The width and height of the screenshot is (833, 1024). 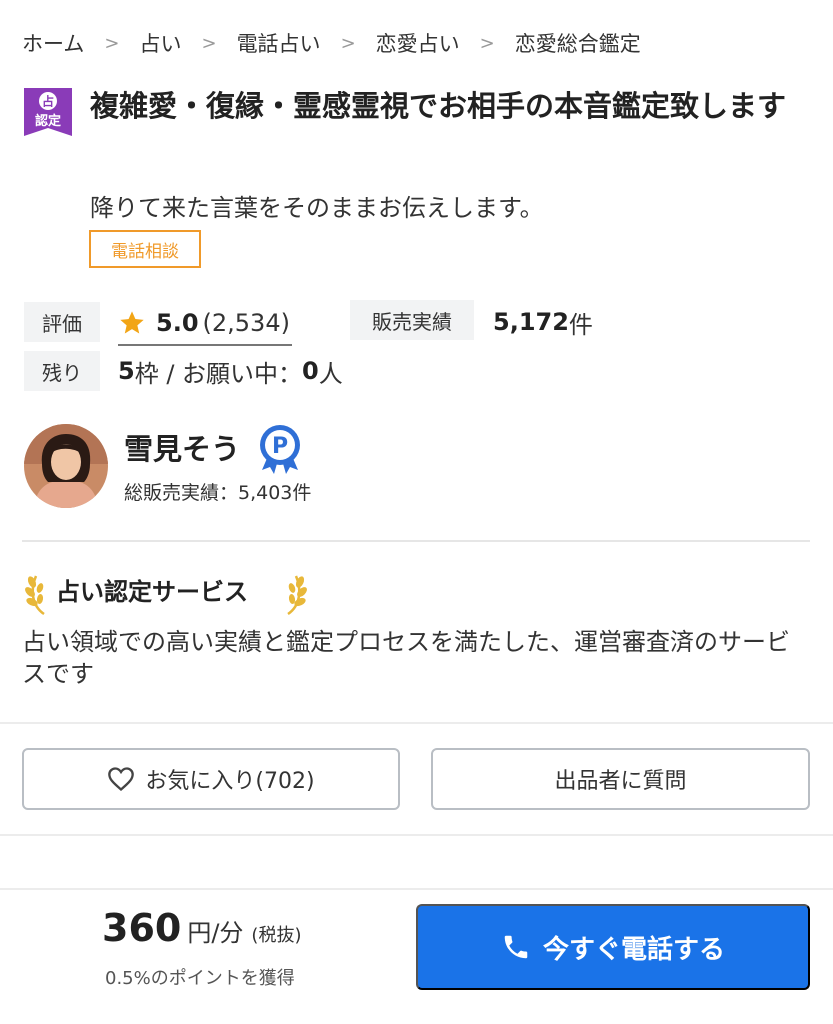 I want to click on requests-unit: 人, so click(x=330, y=373).